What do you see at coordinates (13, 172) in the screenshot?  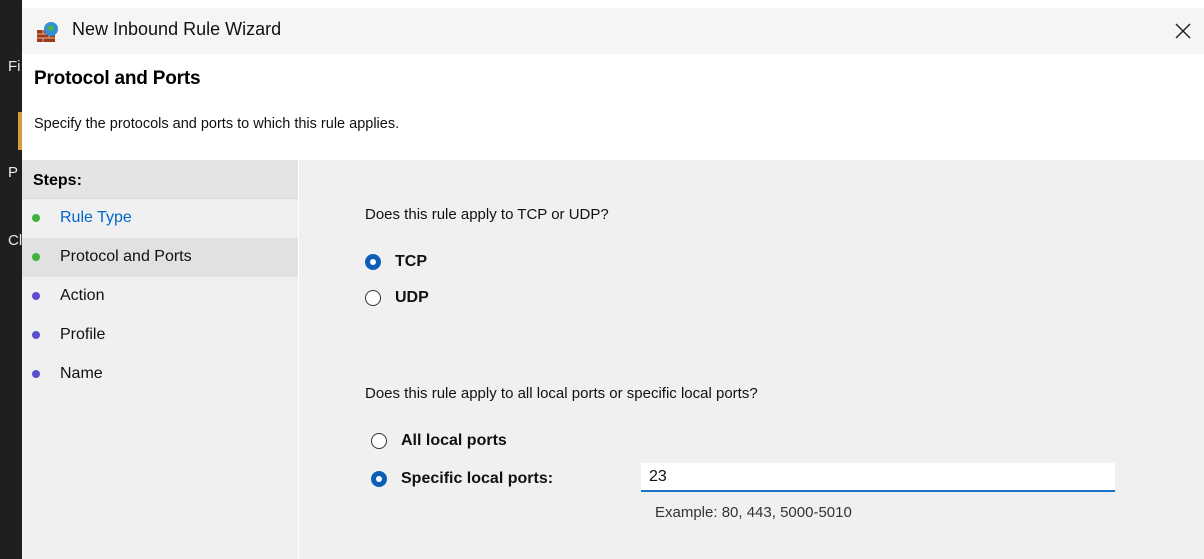 I see `background-app-text: P` at bounding box center [13, 172].